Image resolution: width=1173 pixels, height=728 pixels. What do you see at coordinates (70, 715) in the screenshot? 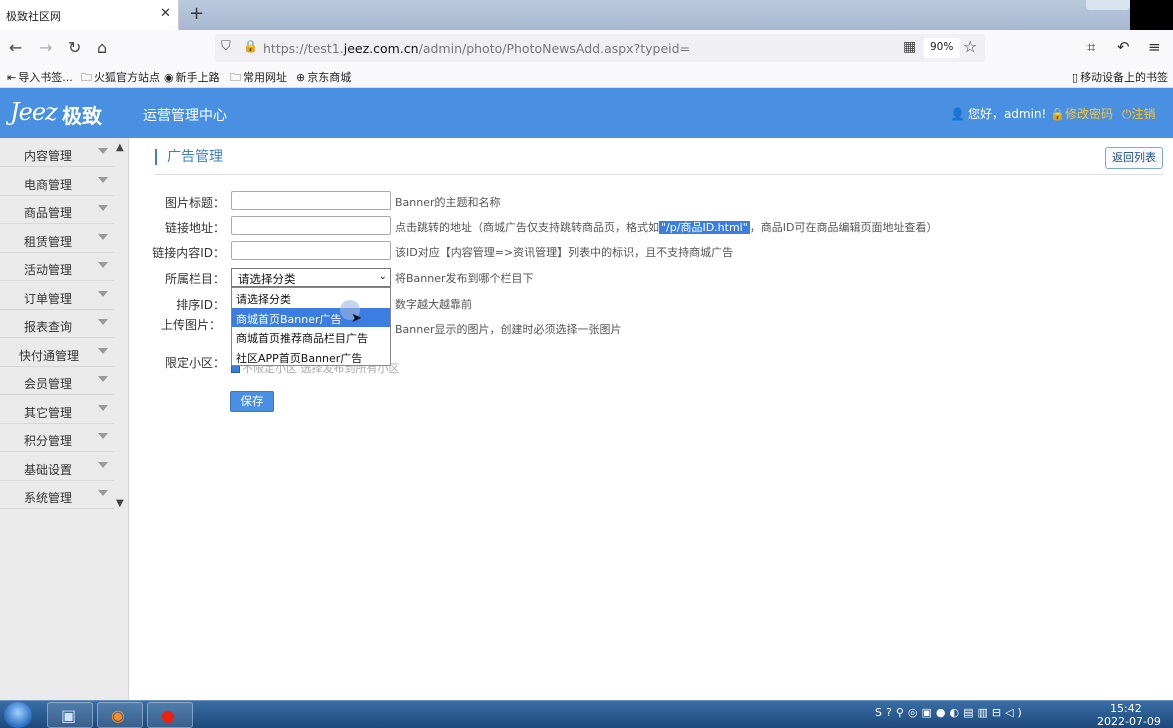
I see `taskbar-app-explorer: ▣` at bounding box center [70, 715].